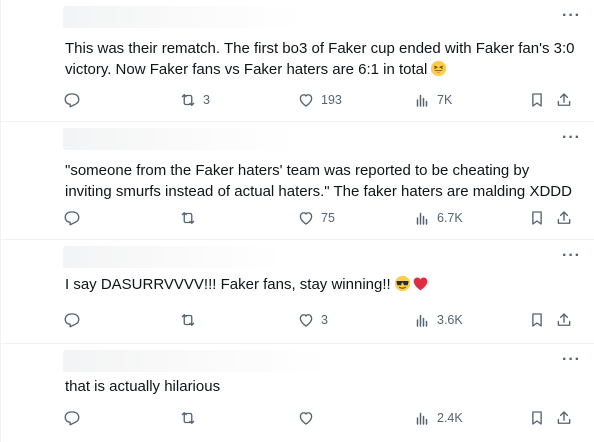  I want to click on tweet-actions: 3 3.6K, so click(322, 320).